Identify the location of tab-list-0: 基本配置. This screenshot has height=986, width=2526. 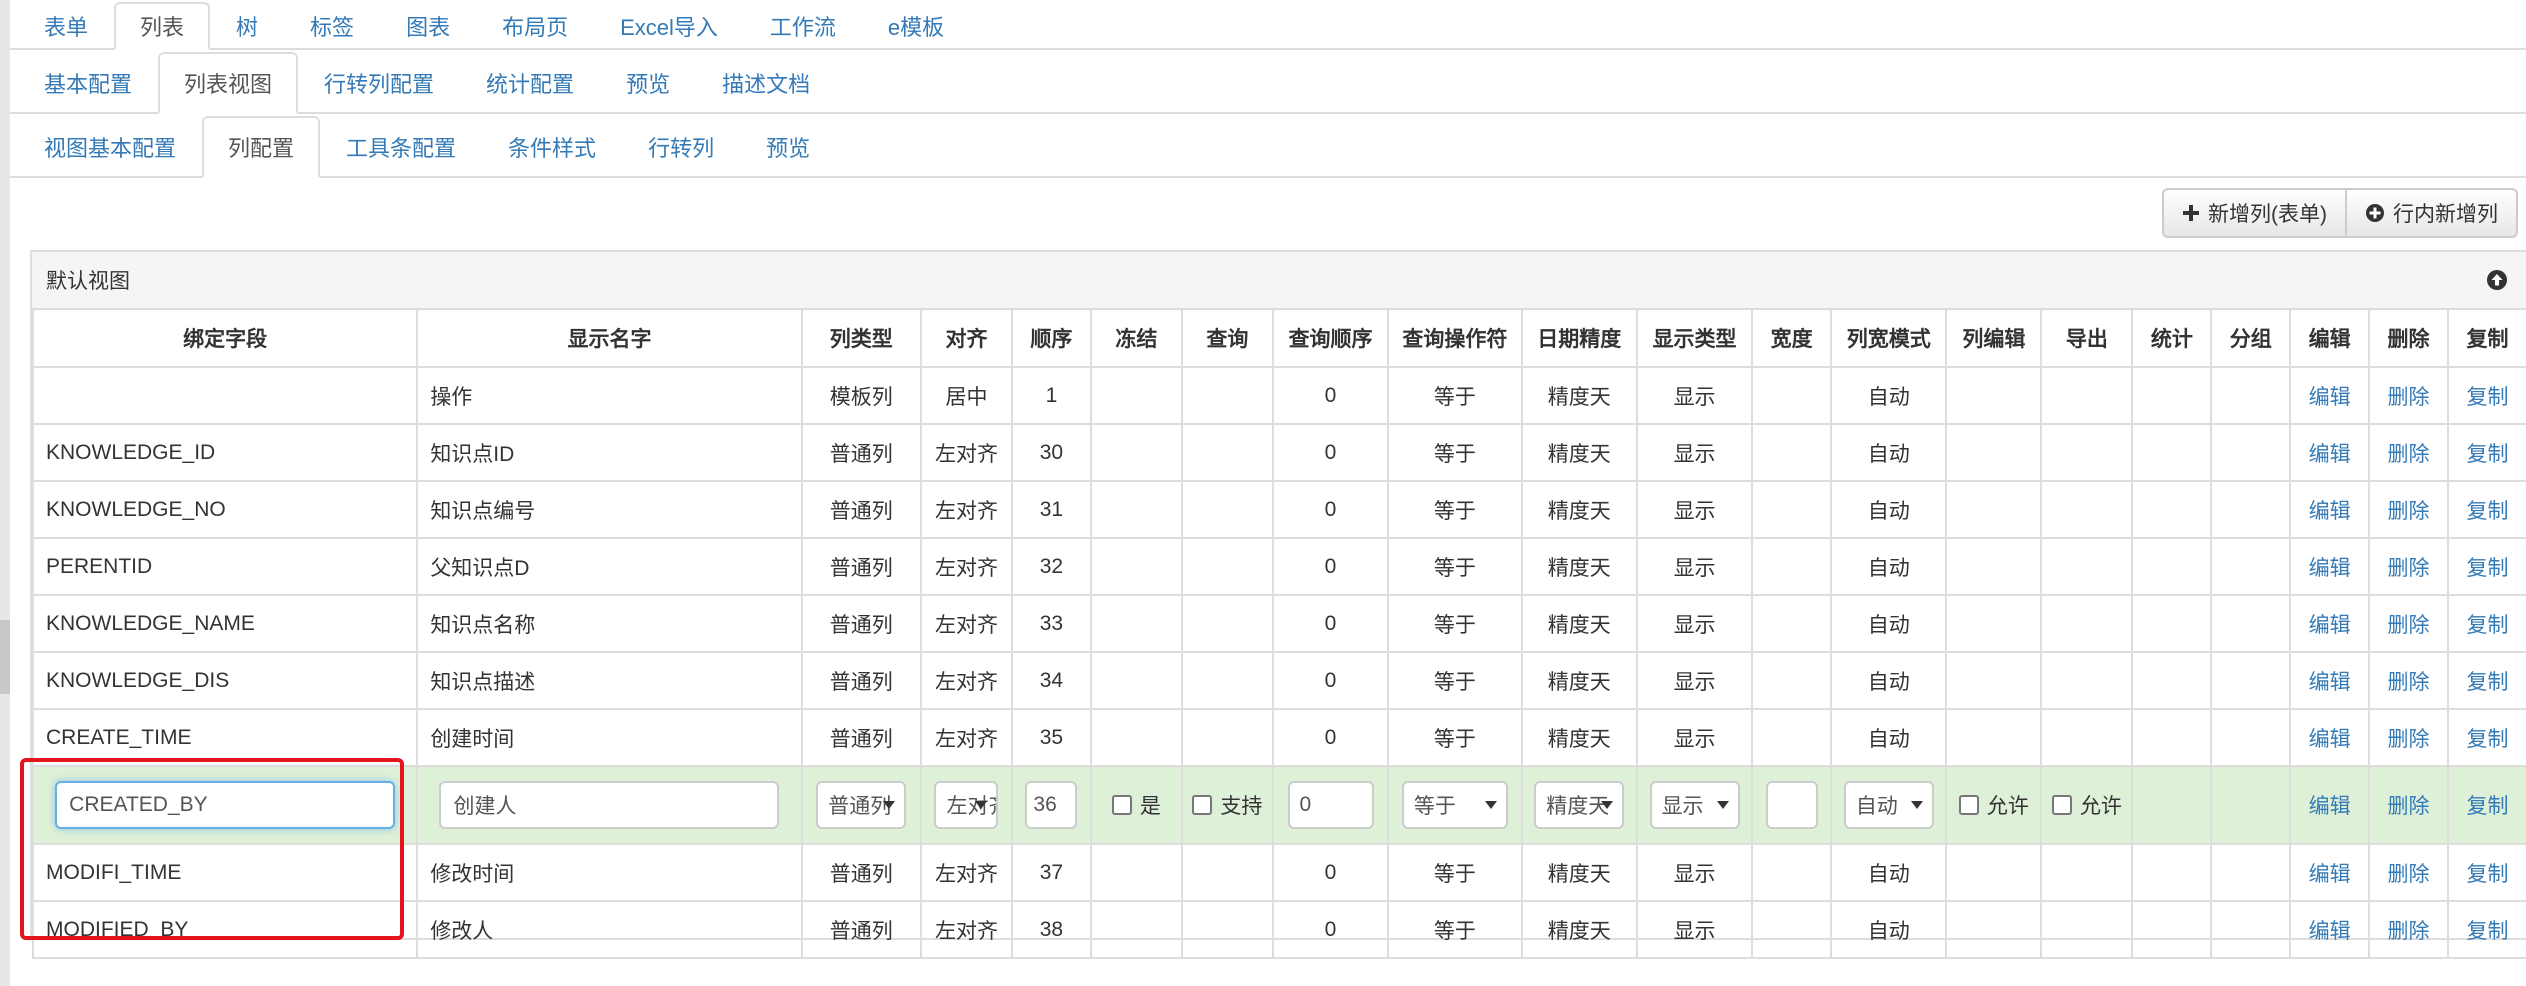
(88, 83).